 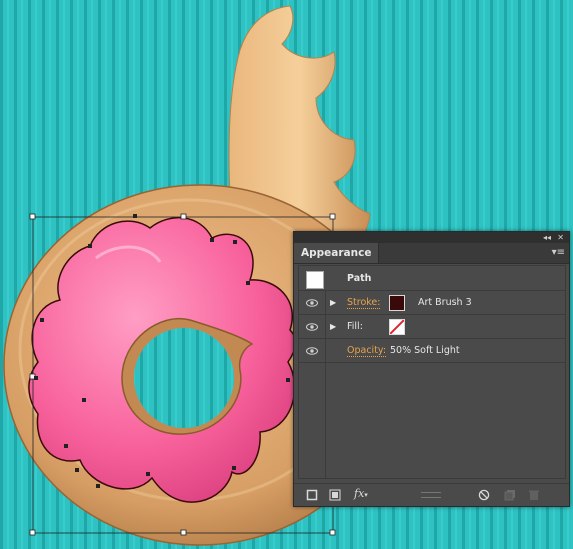 I want to click on clear-appearance-icon, so click(x=484, y=495).